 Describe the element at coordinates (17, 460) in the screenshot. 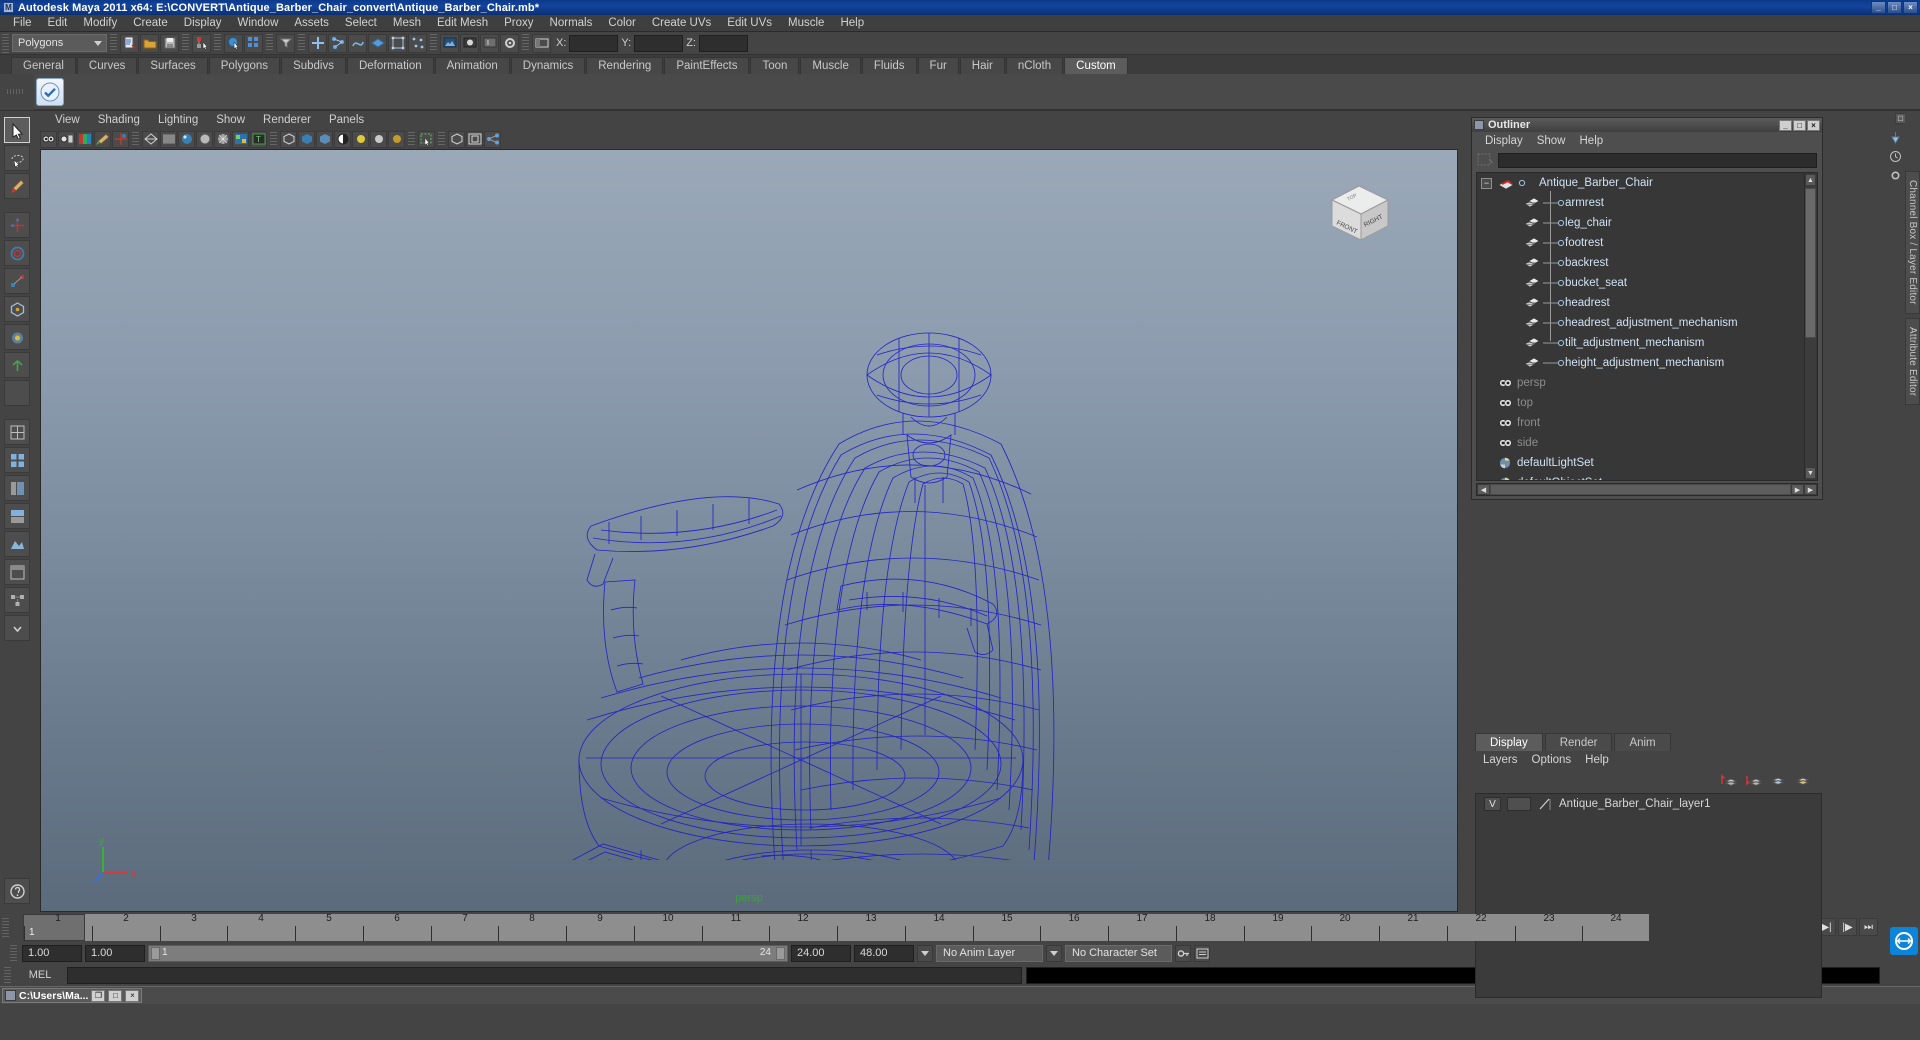

I see `layout-four-view-icon` at that location.